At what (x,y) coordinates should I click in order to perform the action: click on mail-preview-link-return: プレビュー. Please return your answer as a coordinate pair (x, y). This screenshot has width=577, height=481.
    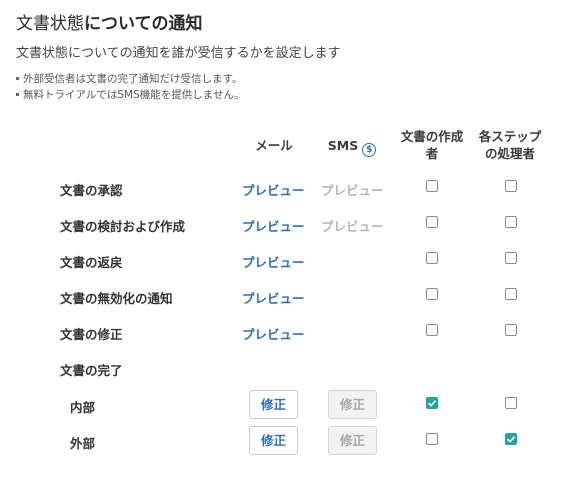
    Looking at the image, I should click on (273, 261).